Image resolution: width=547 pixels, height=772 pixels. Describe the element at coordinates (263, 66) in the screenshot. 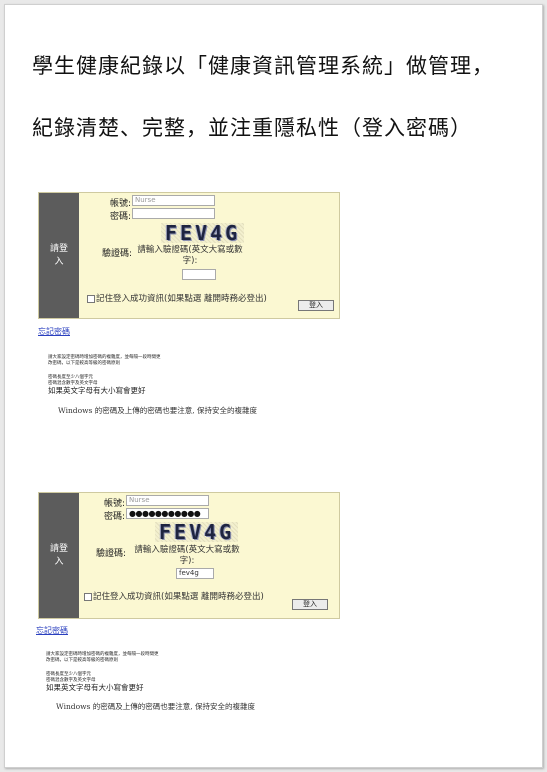

I see `heading-line-1: 學生健康紀錄以「健康資訊管理系統」做管理，` at that location.